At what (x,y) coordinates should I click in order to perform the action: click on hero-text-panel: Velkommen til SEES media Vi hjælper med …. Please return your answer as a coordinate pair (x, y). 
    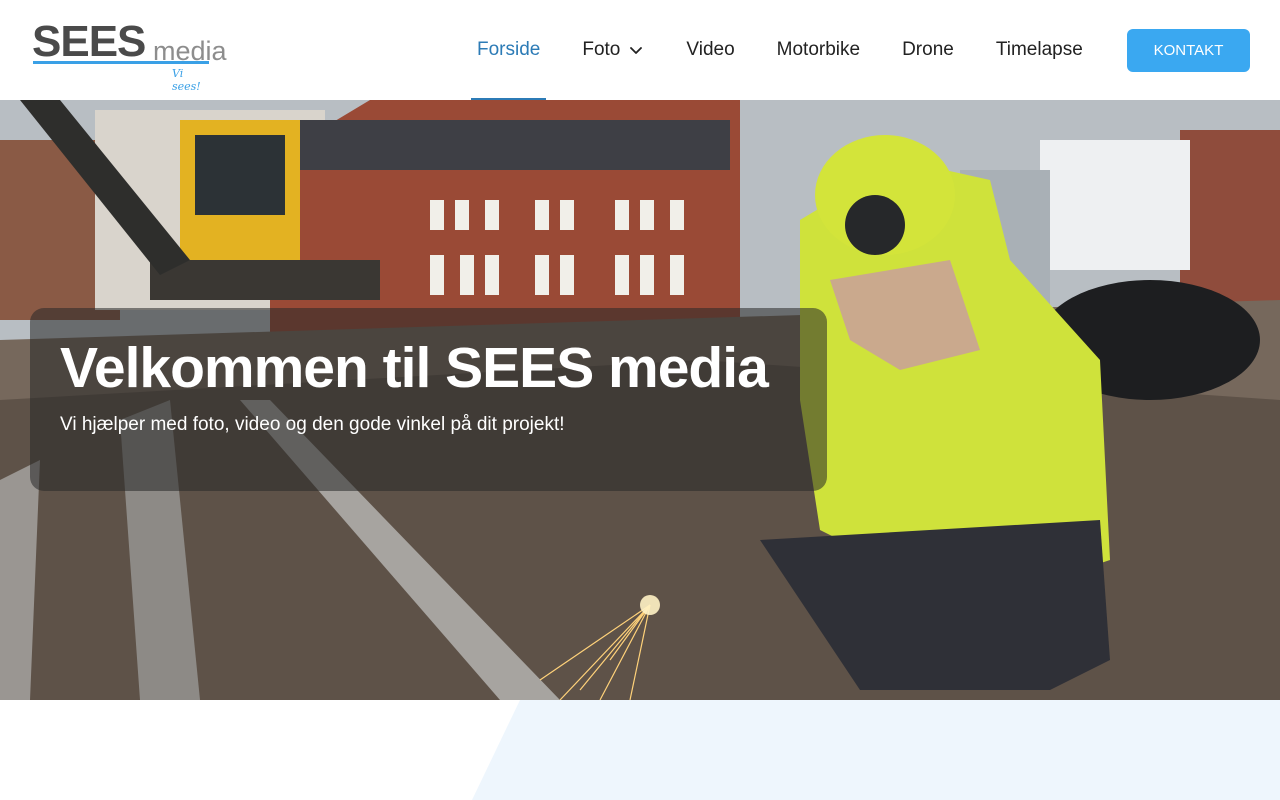
    Looking at the image, I should click on (428, 399).